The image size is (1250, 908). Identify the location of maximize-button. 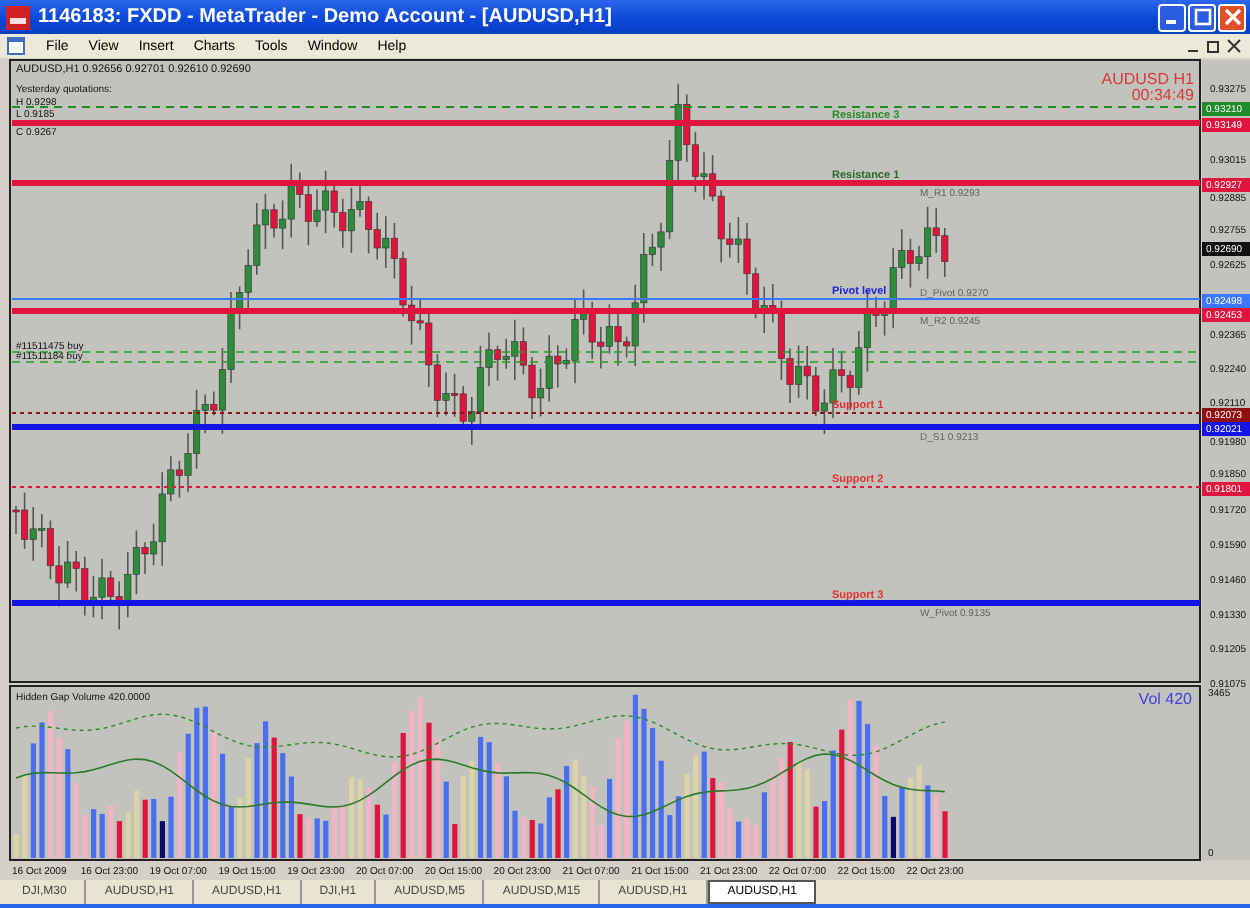
(1202, 17).